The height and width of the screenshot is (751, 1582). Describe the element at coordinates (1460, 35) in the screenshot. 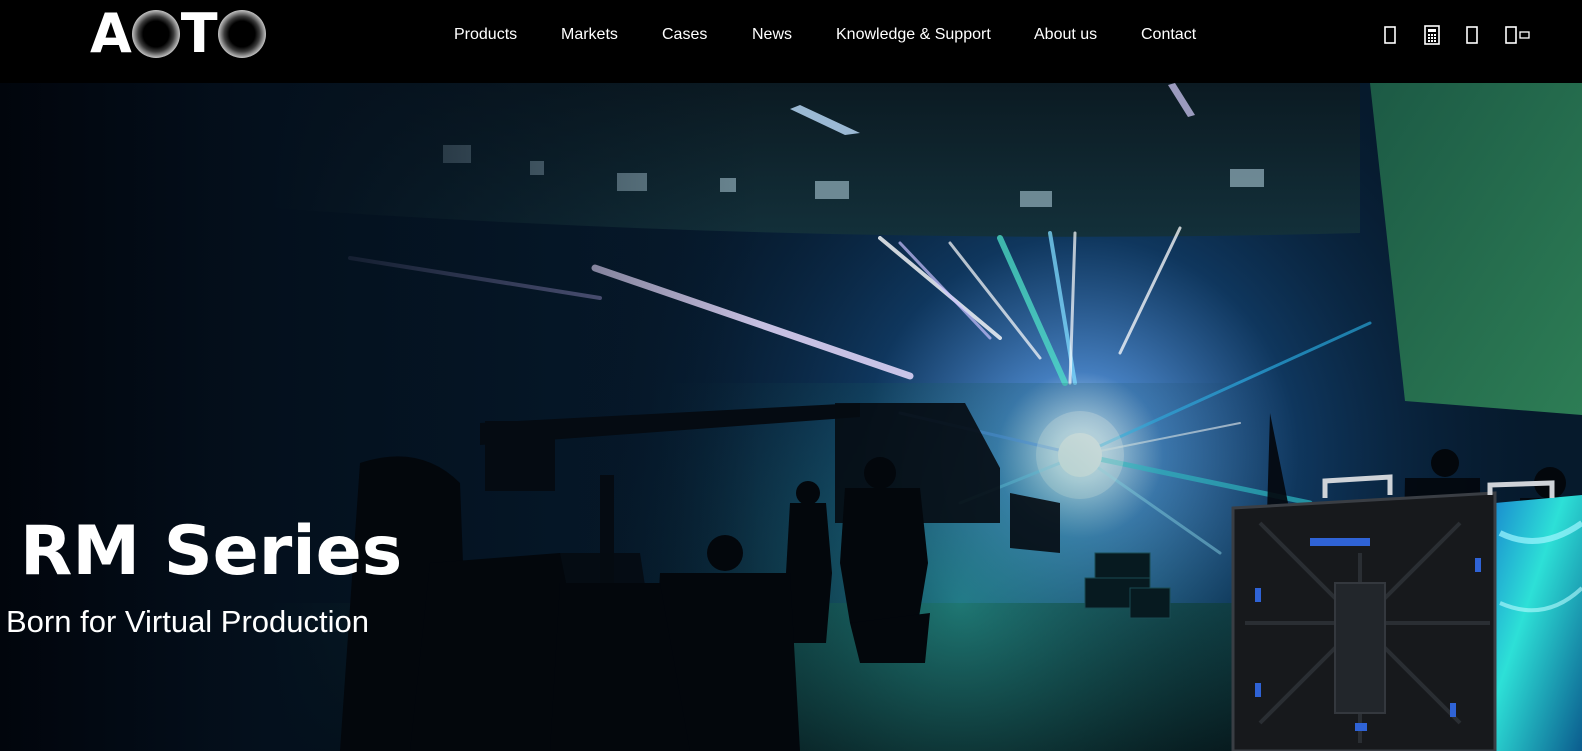

I see `header-tools` at that location.